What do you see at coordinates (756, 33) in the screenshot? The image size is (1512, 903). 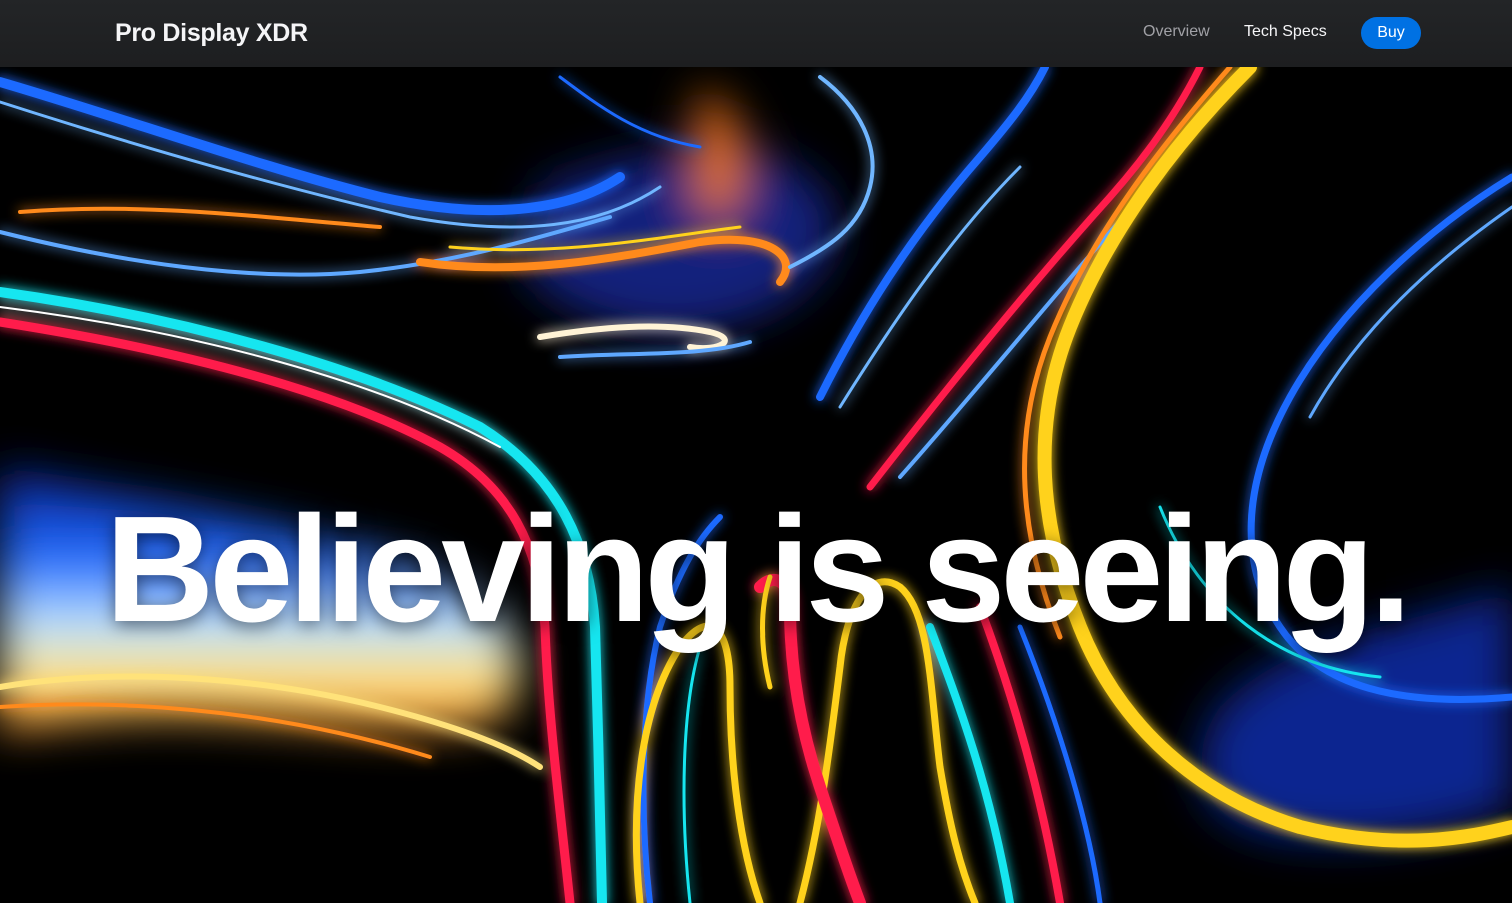 I see `global-nav: Pro Display XDR Overview Tech Specs Buy` at bounding box center [756, 33].